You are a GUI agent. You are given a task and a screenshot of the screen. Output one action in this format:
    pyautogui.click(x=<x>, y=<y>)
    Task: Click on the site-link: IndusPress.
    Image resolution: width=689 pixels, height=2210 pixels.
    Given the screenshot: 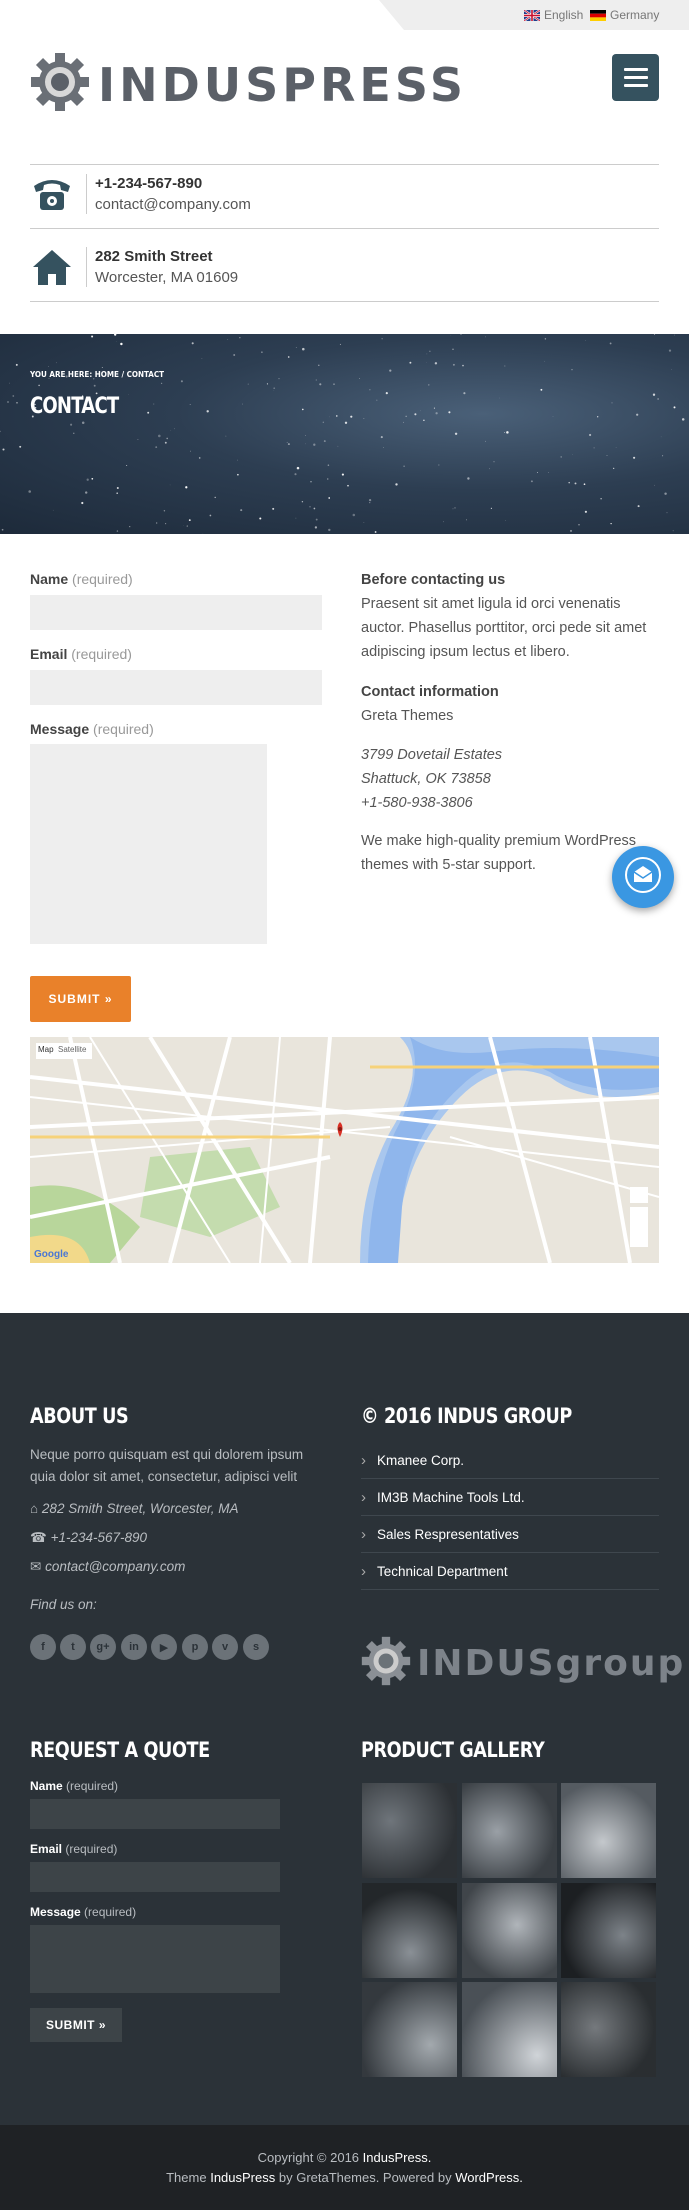 What is the action you would take?
    pyautogui.click(x=397, y=2157)
    